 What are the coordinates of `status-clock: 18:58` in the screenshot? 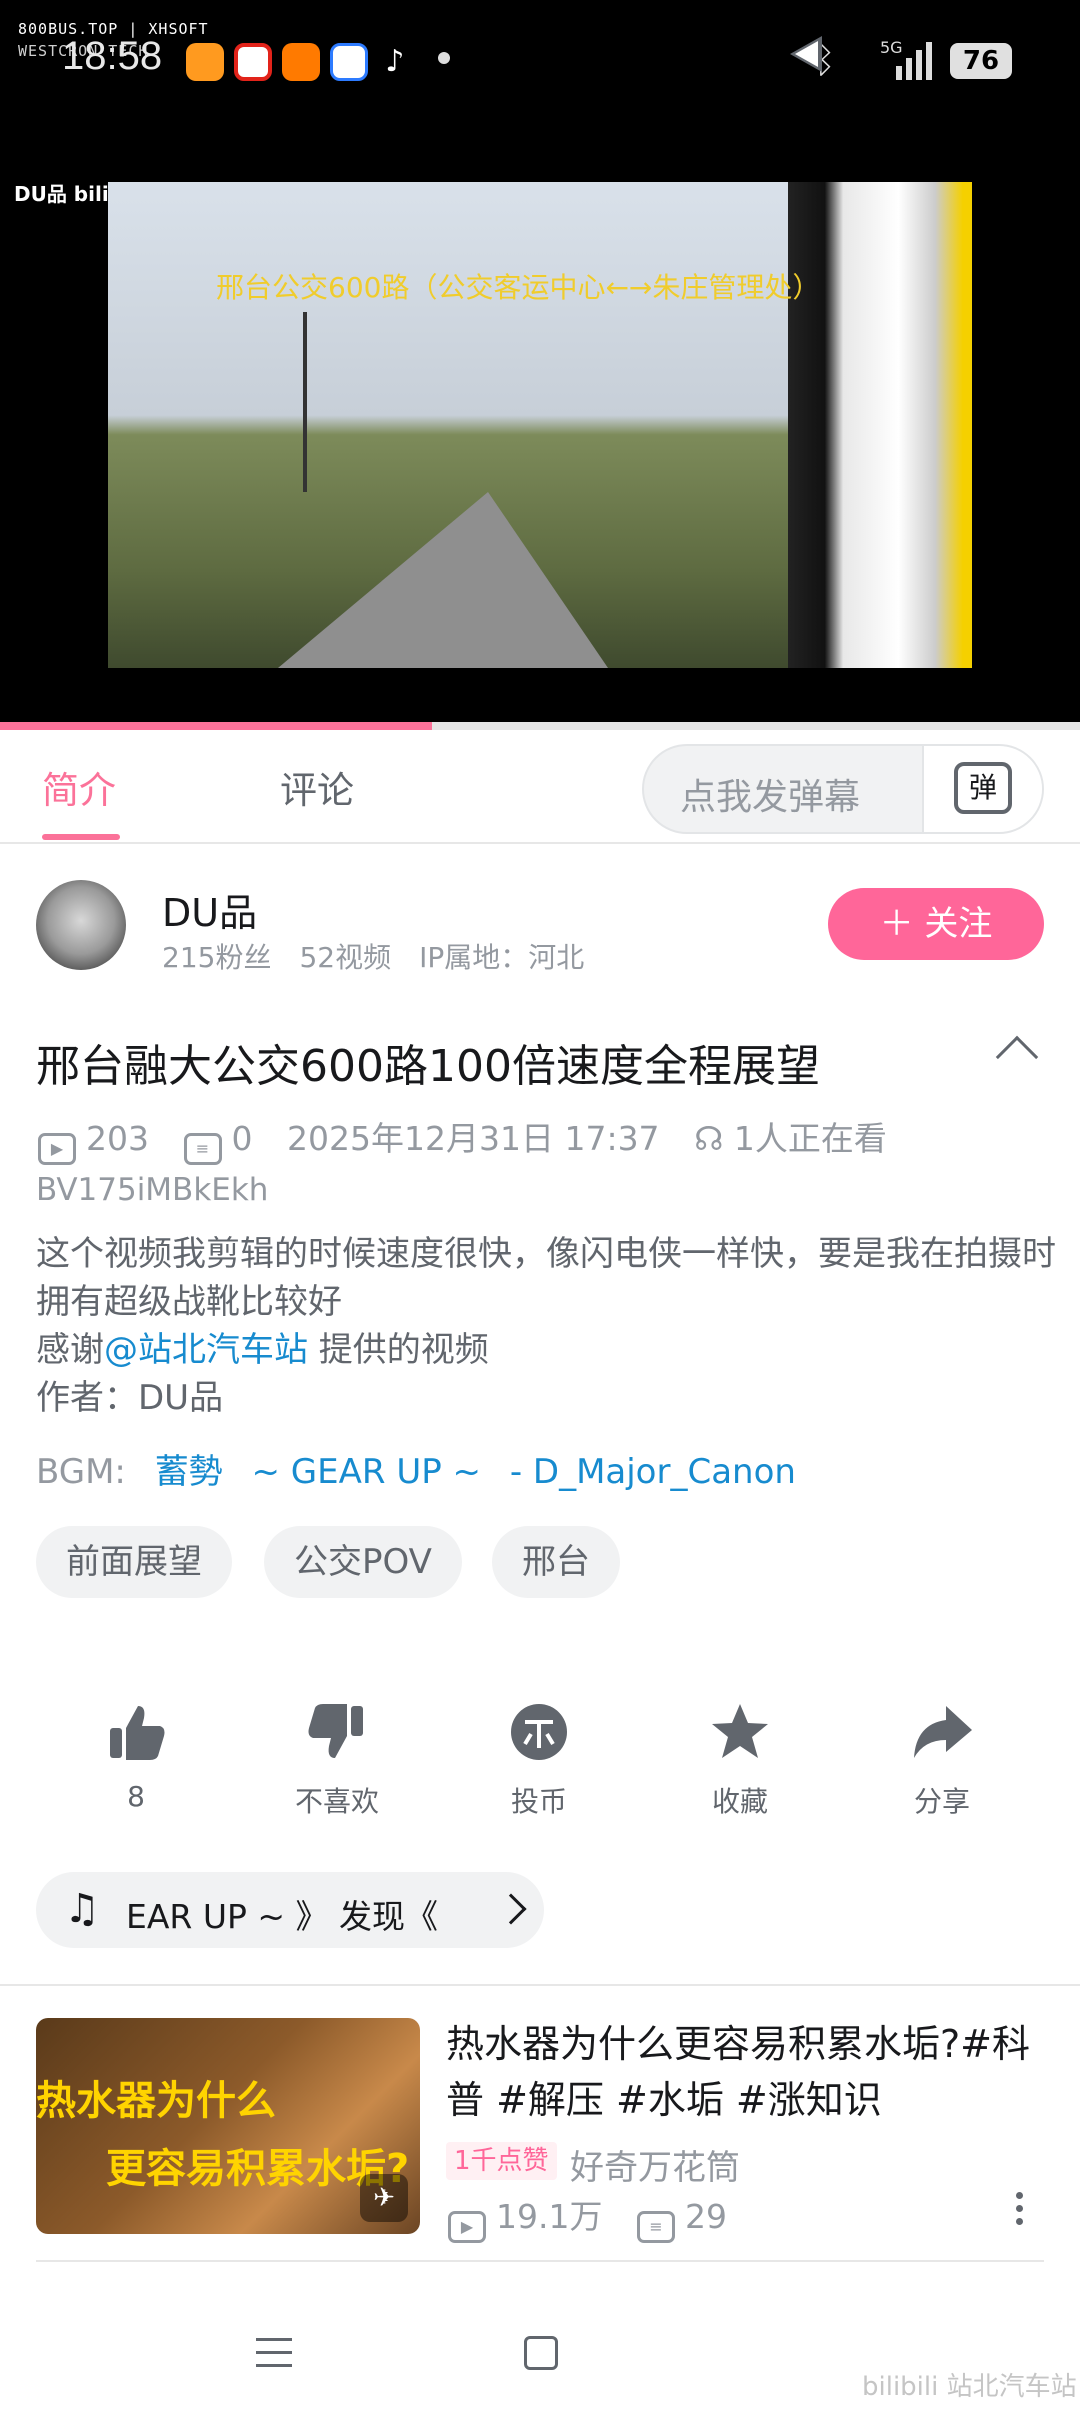 It's located at (112, 56).